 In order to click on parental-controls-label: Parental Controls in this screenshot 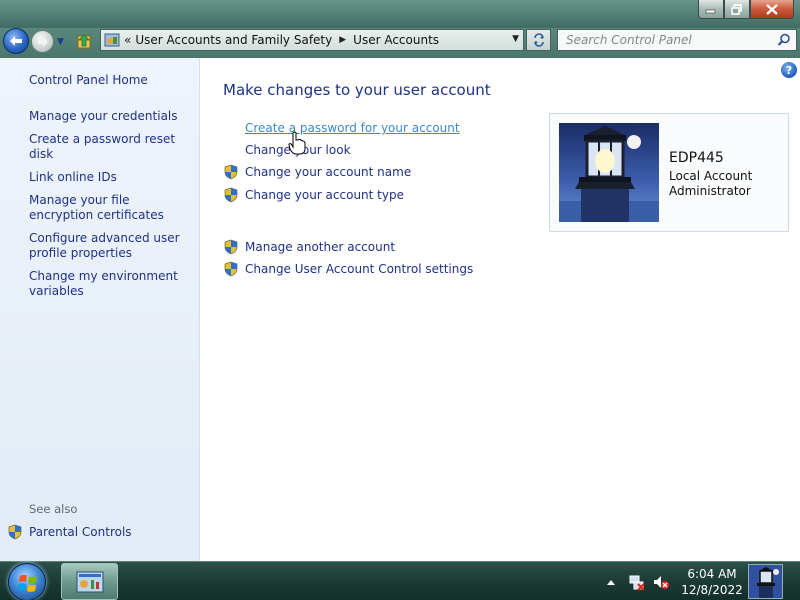, I will do `click(80, 532)`.